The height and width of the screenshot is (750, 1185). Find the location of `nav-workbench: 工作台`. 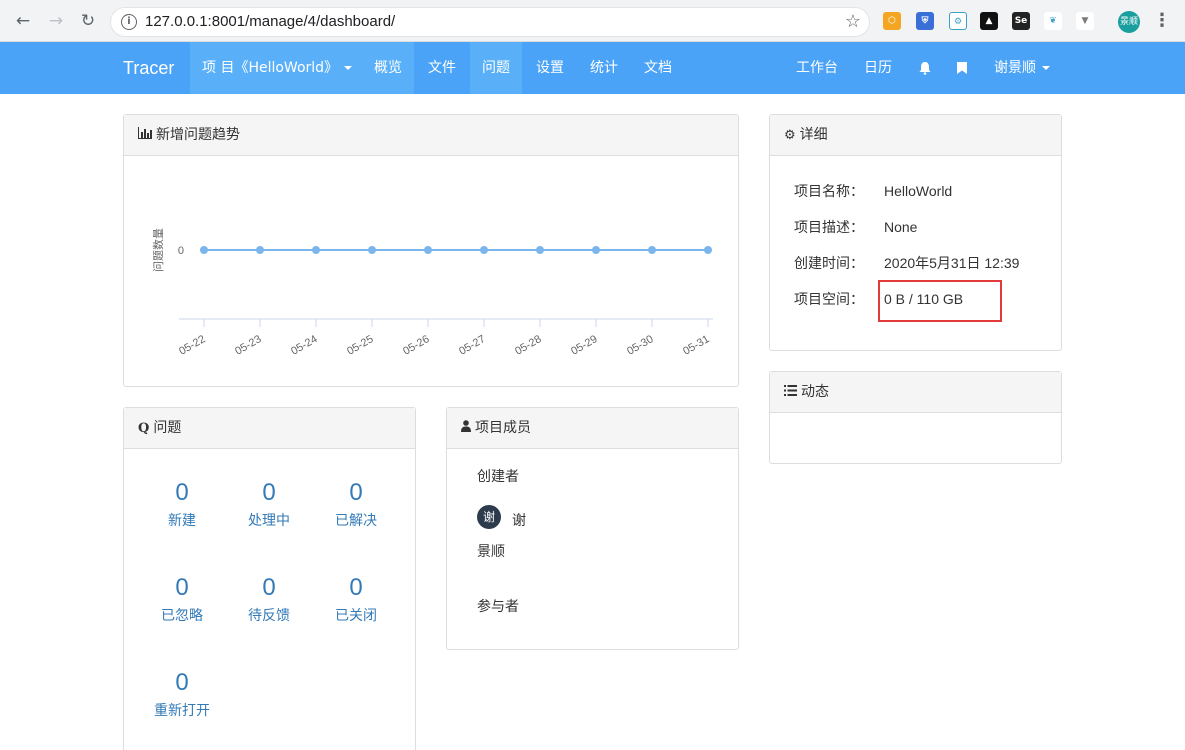

nav-workbench: 工作台 is located at coordinates (817, 68).